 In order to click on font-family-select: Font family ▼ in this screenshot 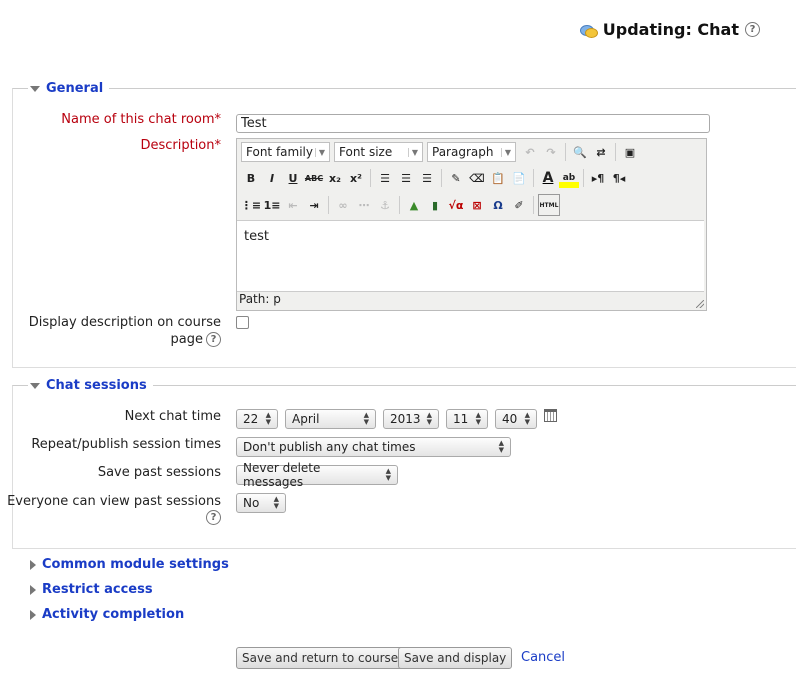, I will do `click(285, 152)`.